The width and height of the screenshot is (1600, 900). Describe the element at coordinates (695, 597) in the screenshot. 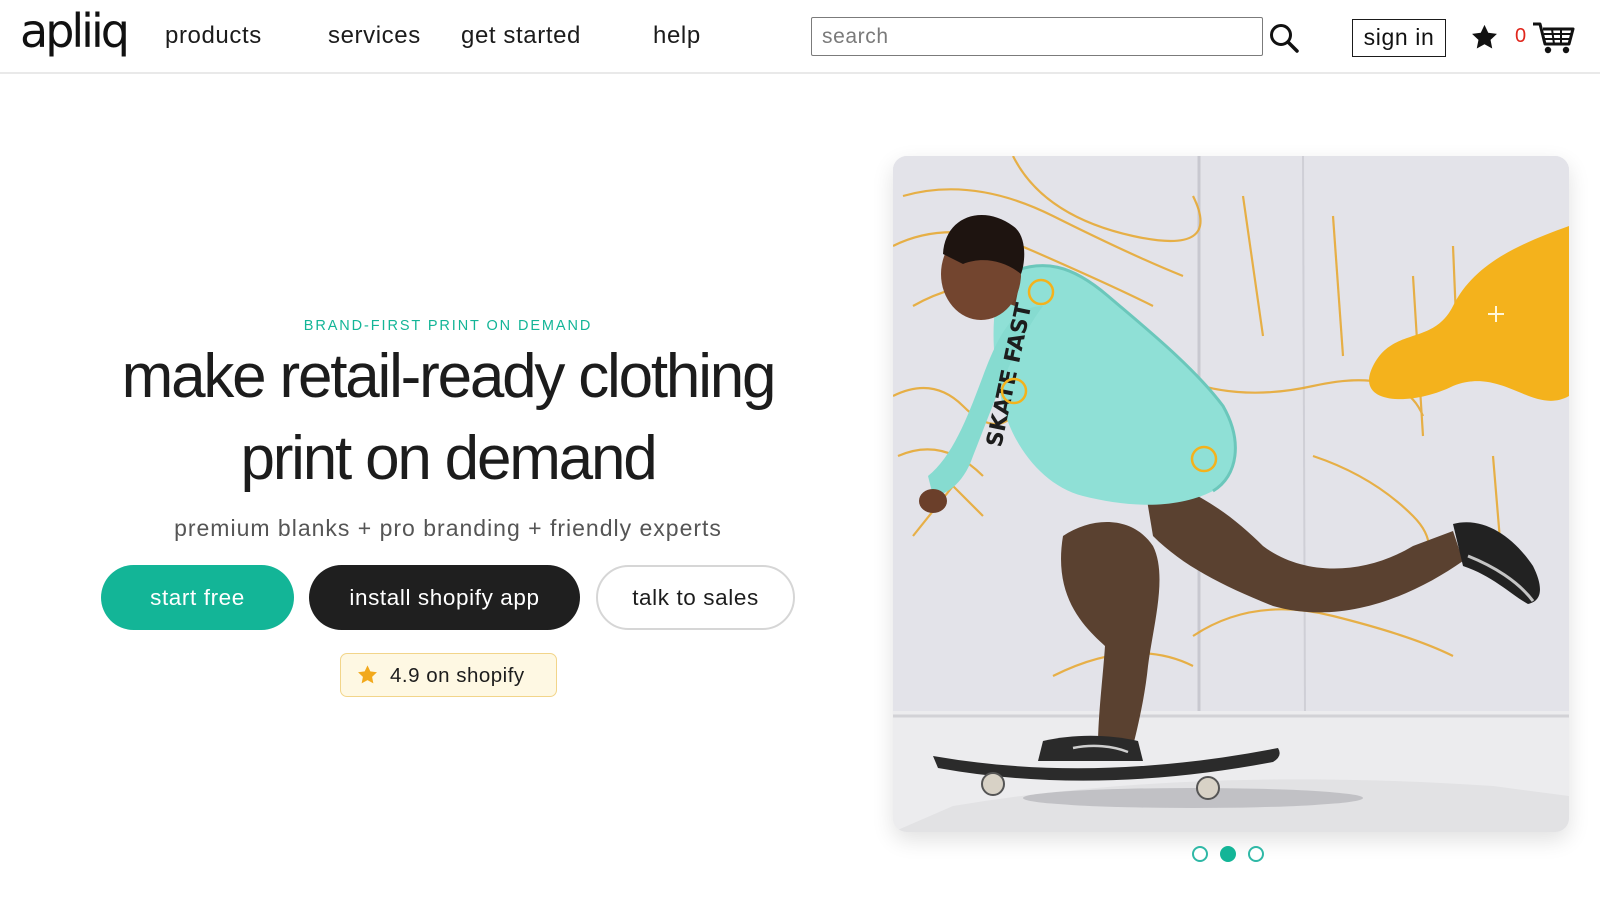

I see `talk-to-sales-button: talk to sales` at that location.